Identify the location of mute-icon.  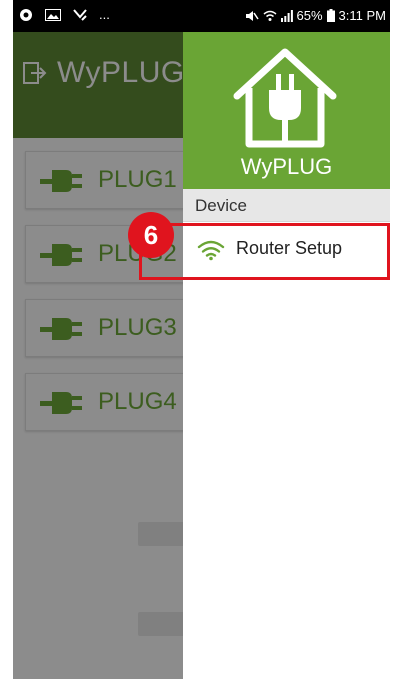
(252, 15).